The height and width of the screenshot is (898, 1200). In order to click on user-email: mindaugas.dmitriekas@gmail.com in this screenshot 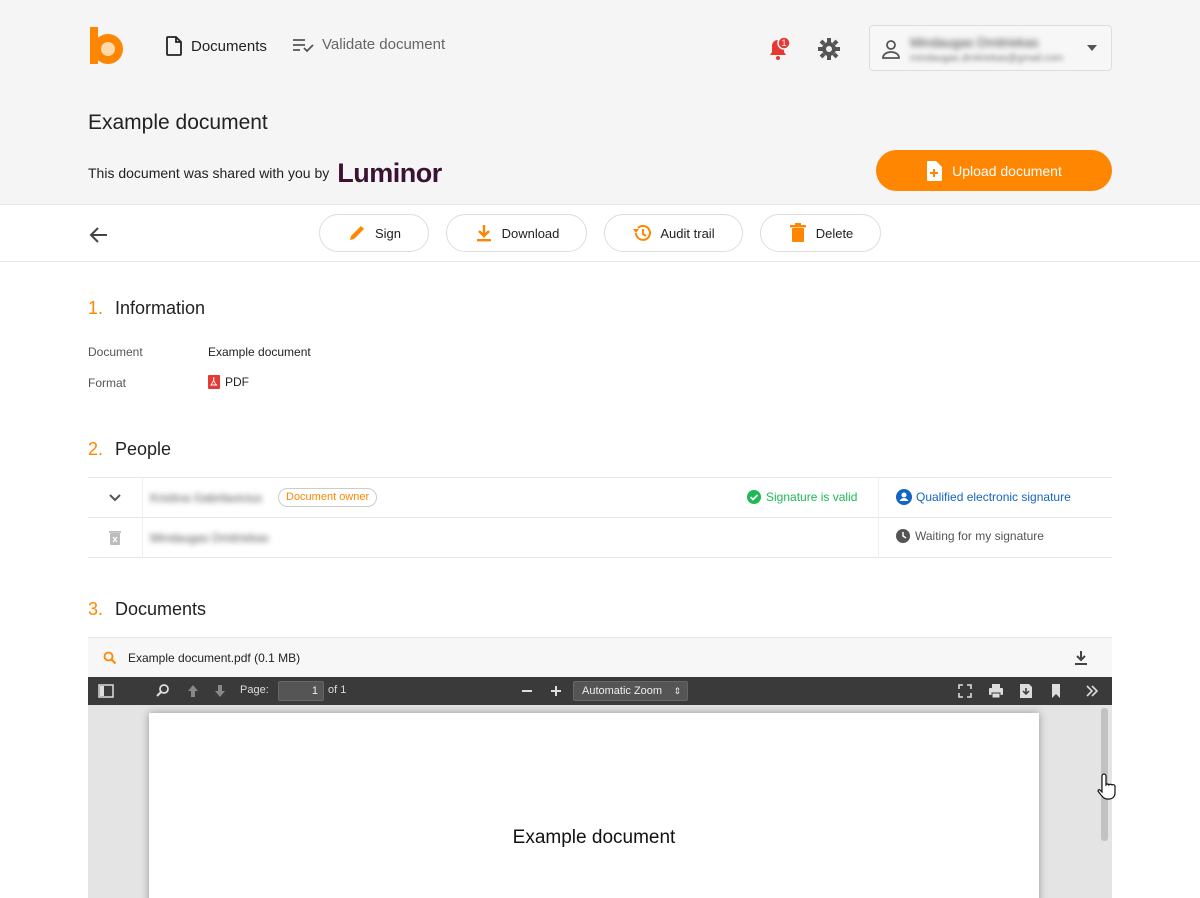, I will do `click(986, 58)`.